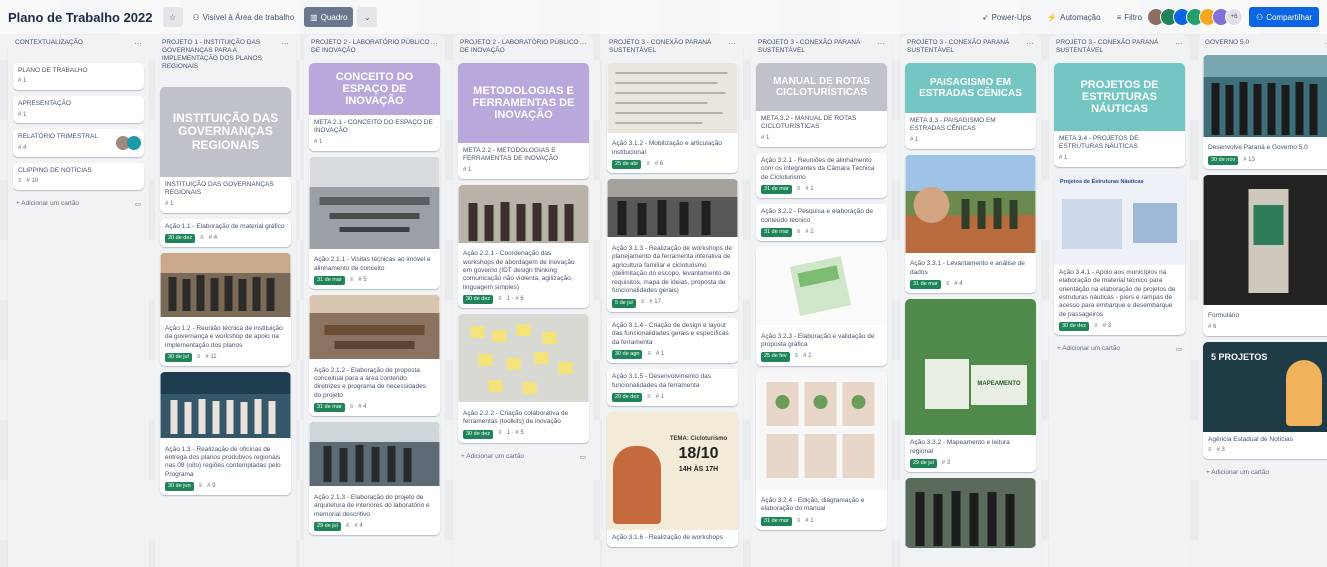  What do you see at coordinates (775, 357) in the screenshot?
I see `due-date-badge: 25 de fev` at bounding box center [775, 357].